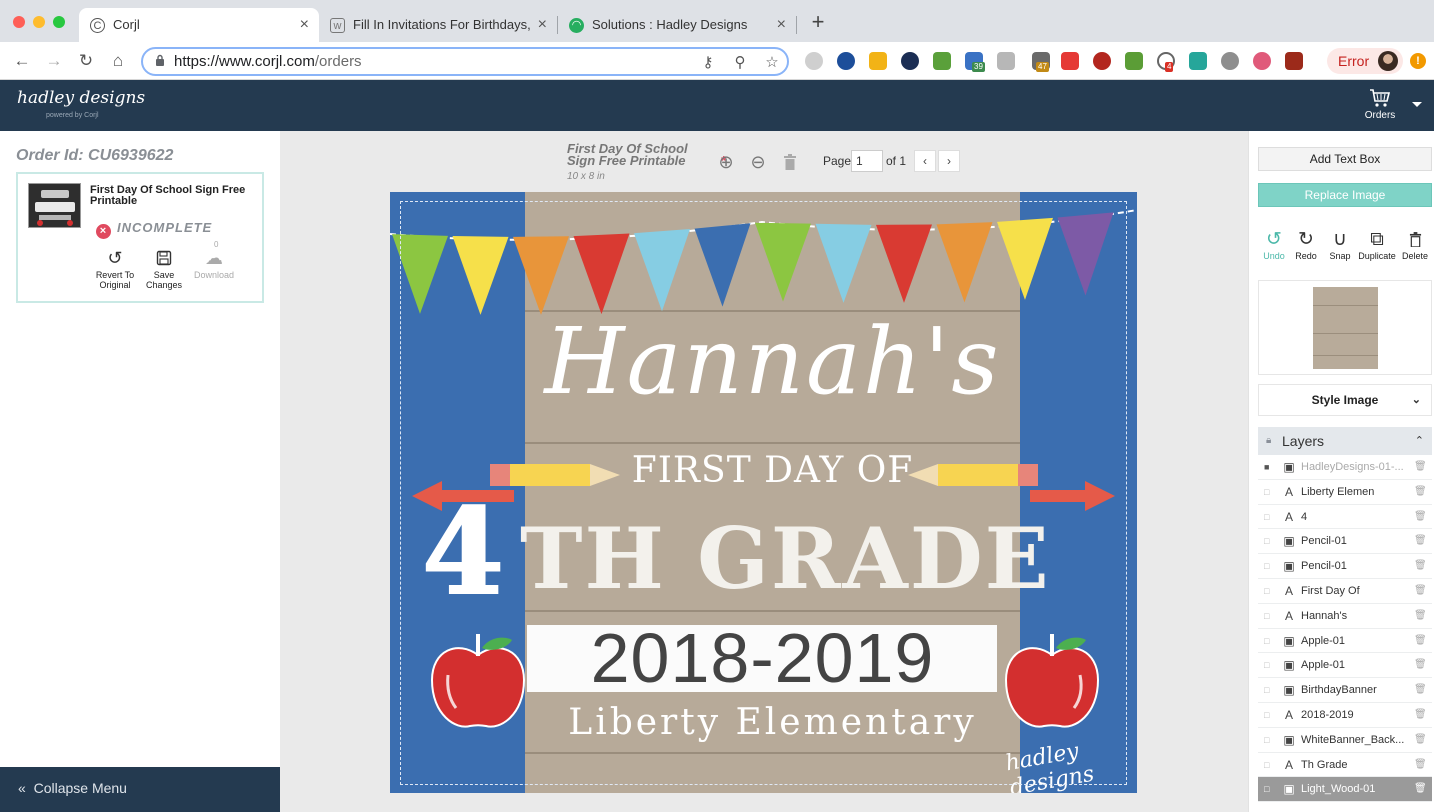  I want to click on trash-icon, so click(790, 162).